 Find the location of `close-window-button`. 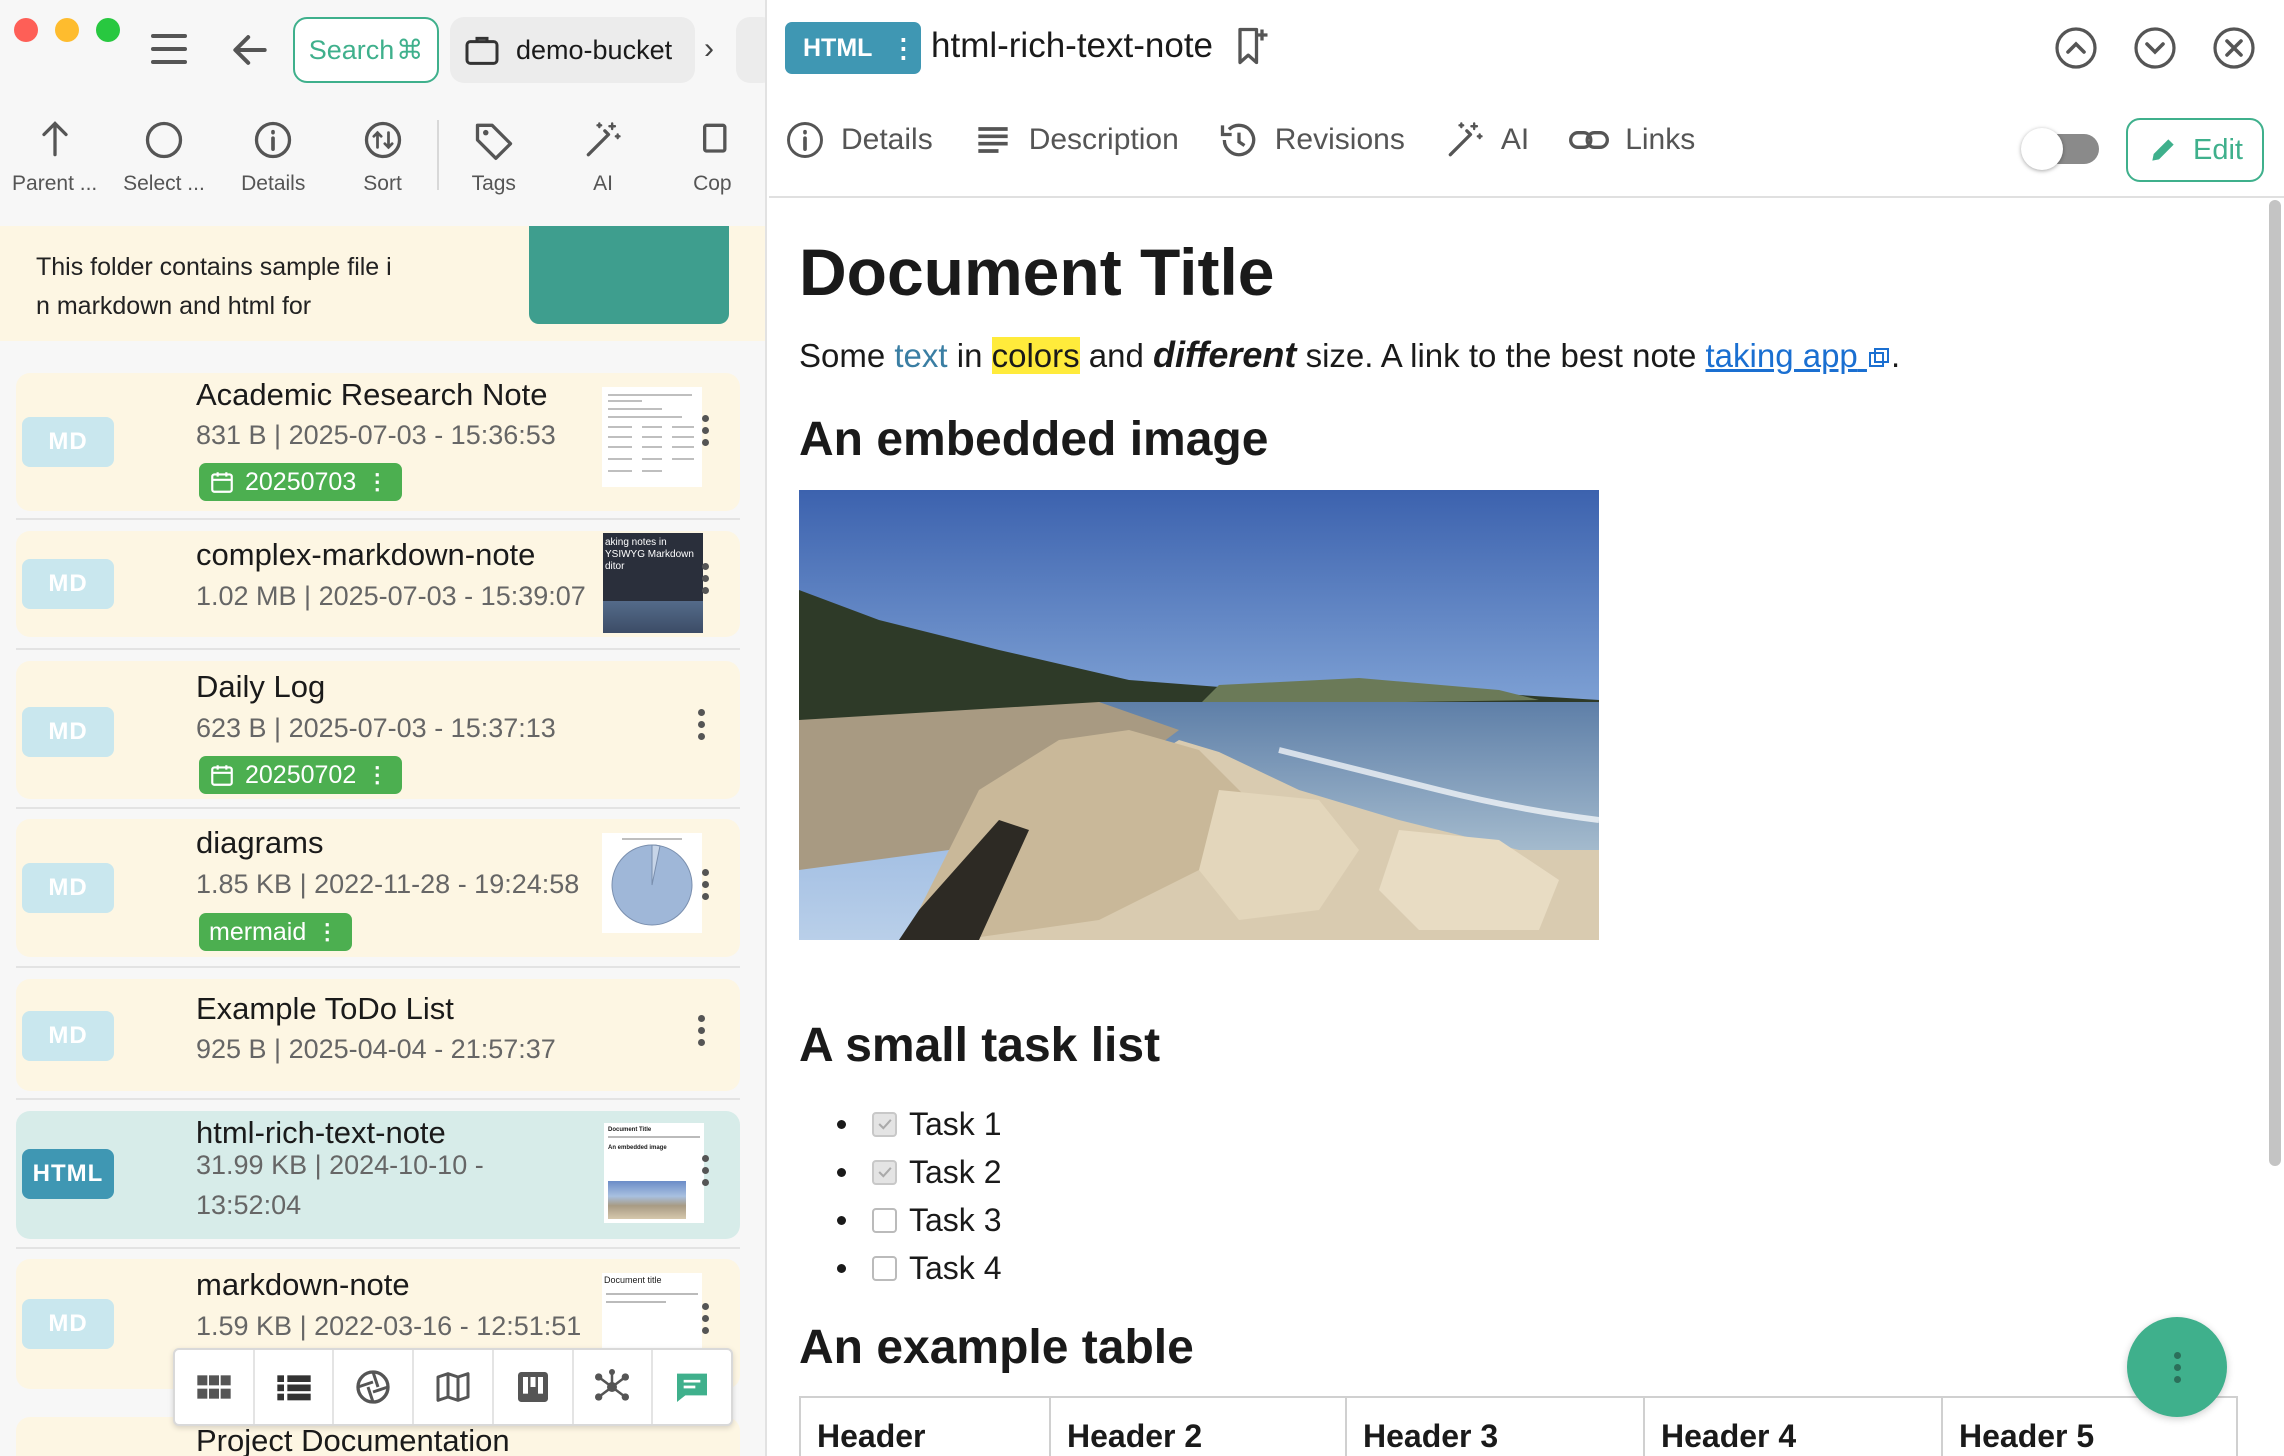

close-window-button is located at coordinates (26, 30).